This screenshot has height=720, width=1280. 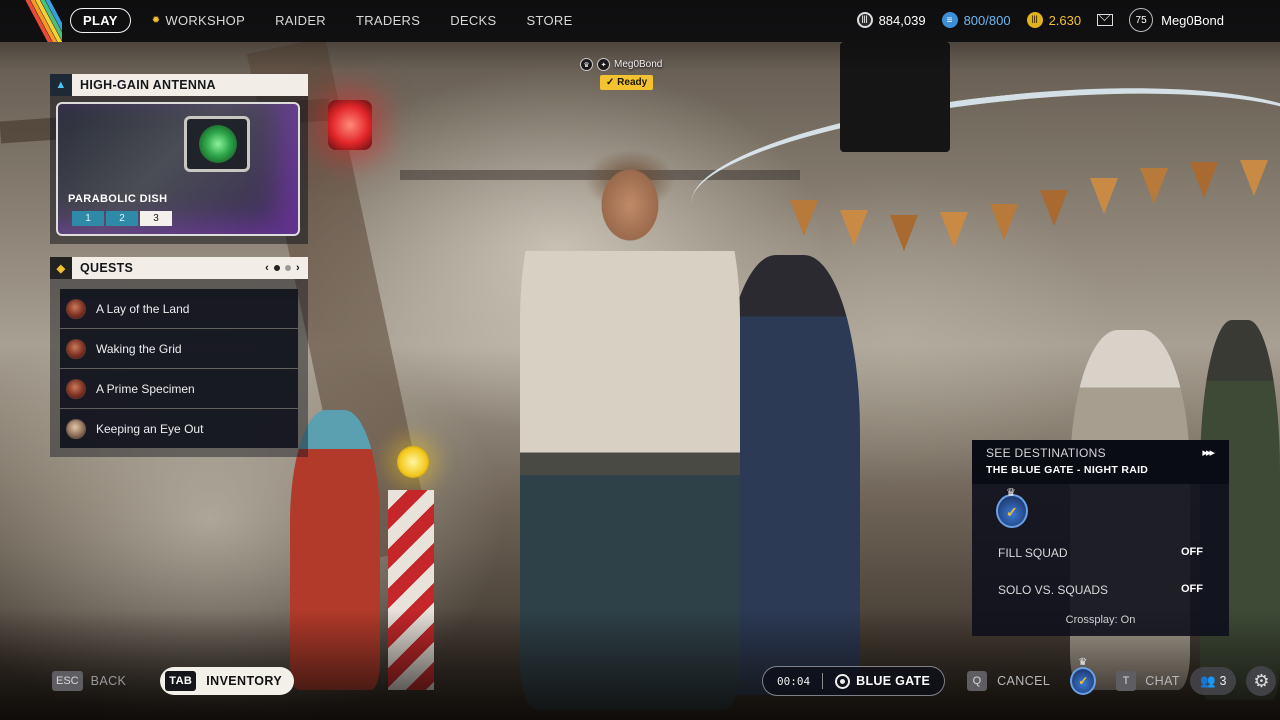 I want to click on nav-store: STORE, so click(x=550, y=20).